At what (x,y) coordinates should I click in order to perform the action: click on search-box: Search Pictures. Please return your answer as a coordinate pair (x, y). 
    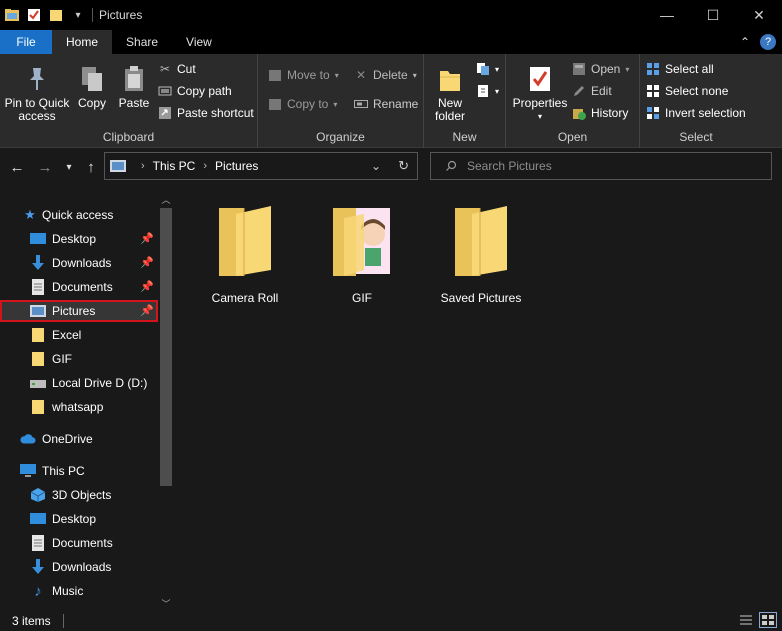
    Looking at the image, I should click on (601, 166).